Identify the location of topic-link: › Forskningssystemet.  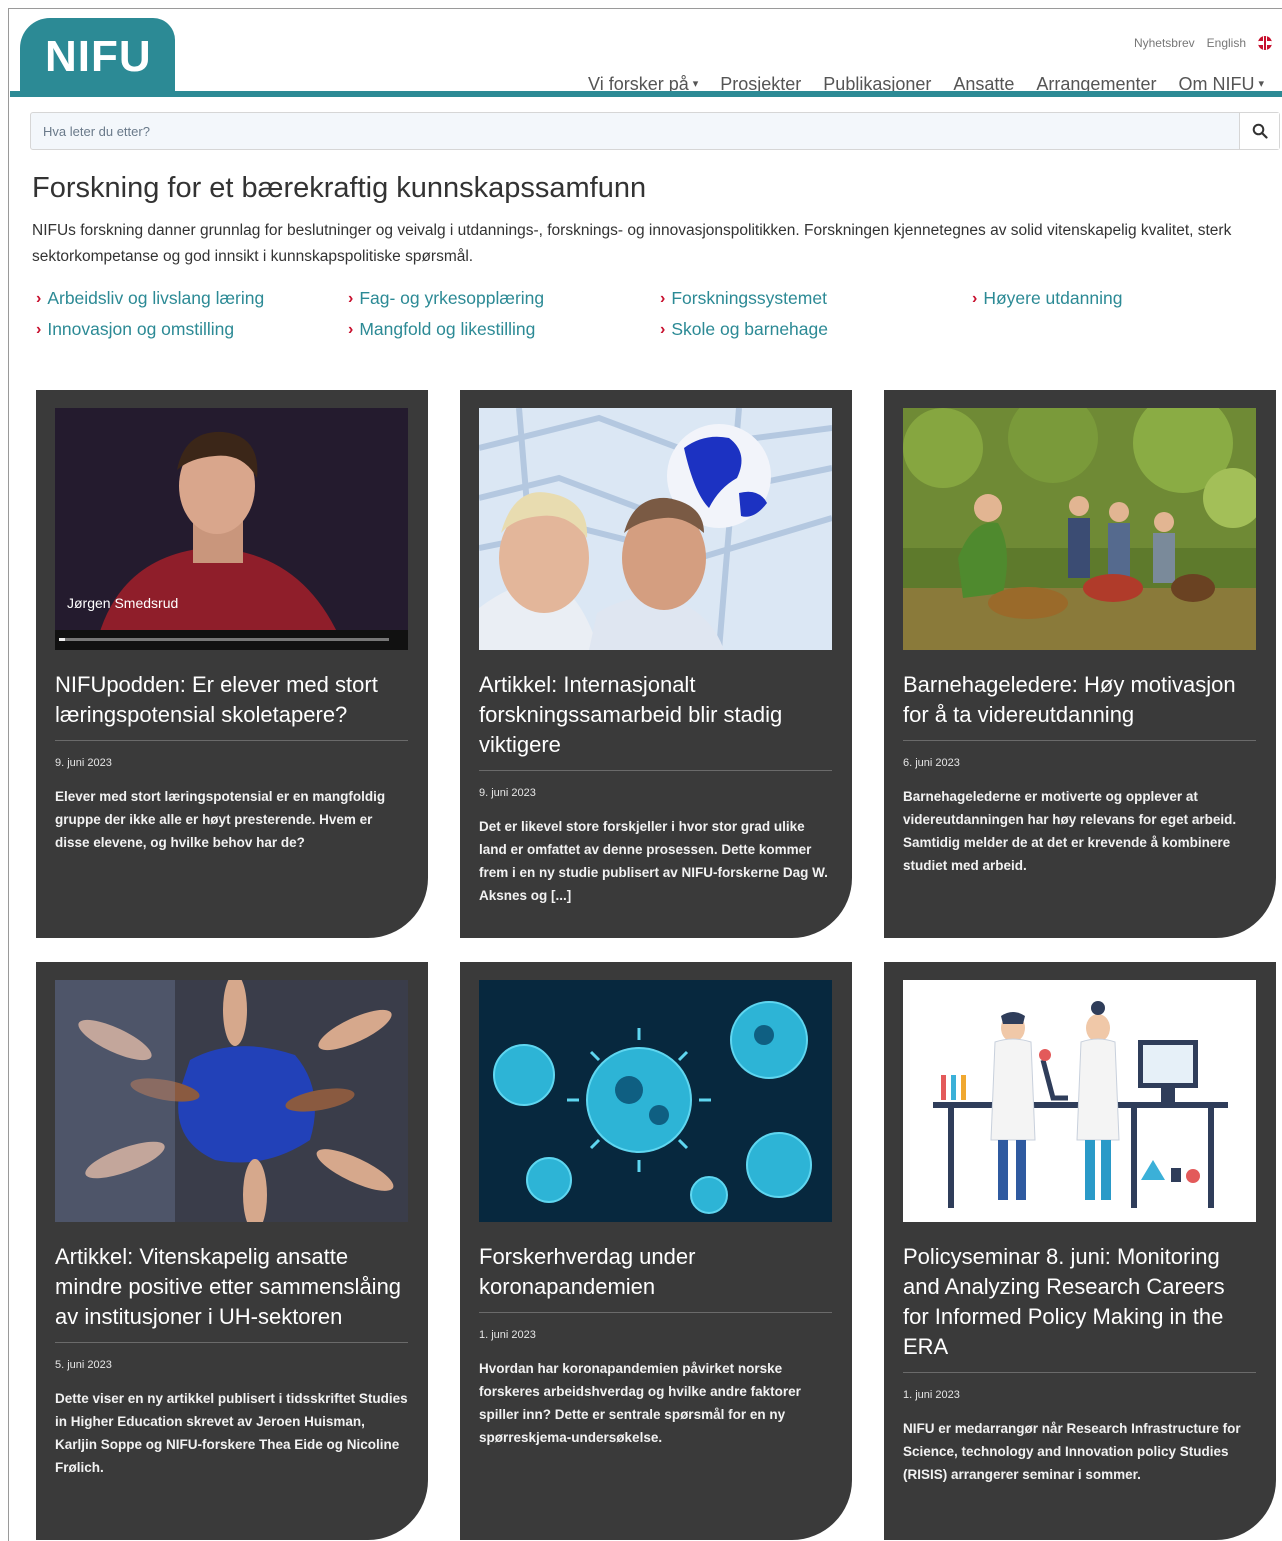
(816, 298).